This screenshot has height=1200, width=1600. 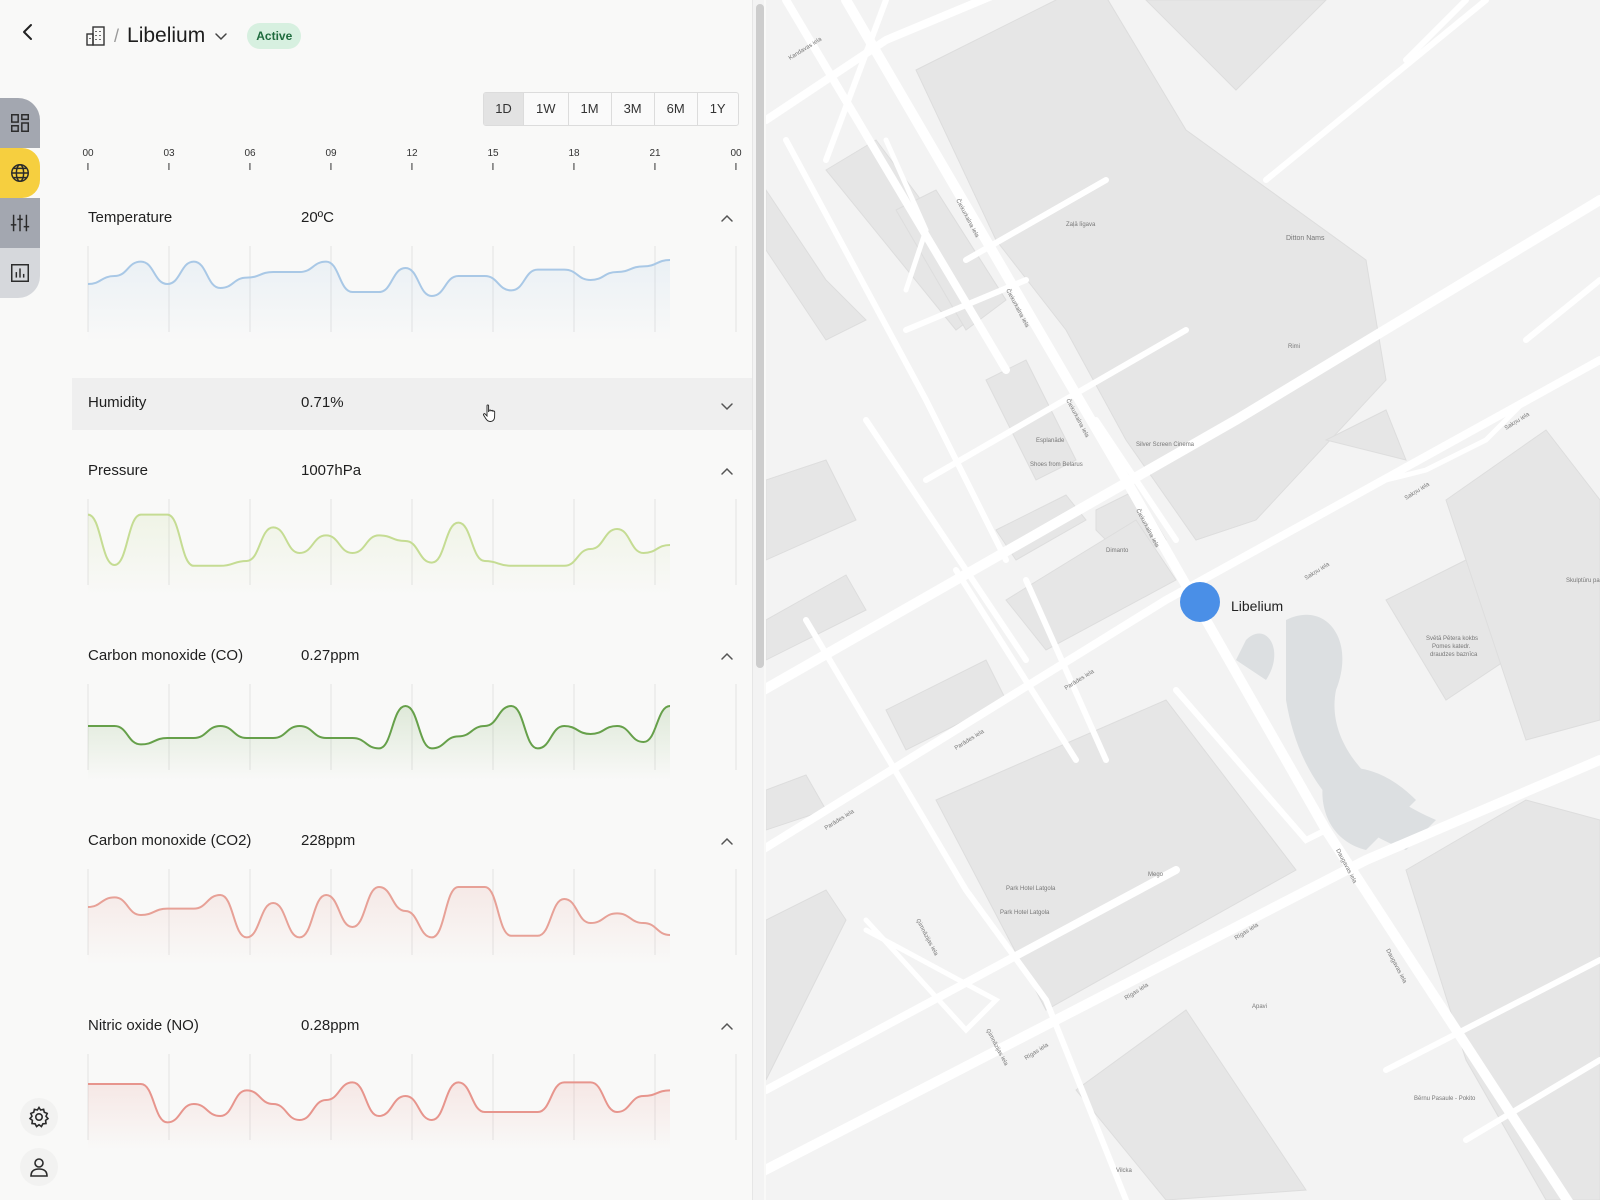 What do you see at coordinates (589, 109) in the screenshot?
I see `range-option-1m: 1M` at bounding box center [589, 109].